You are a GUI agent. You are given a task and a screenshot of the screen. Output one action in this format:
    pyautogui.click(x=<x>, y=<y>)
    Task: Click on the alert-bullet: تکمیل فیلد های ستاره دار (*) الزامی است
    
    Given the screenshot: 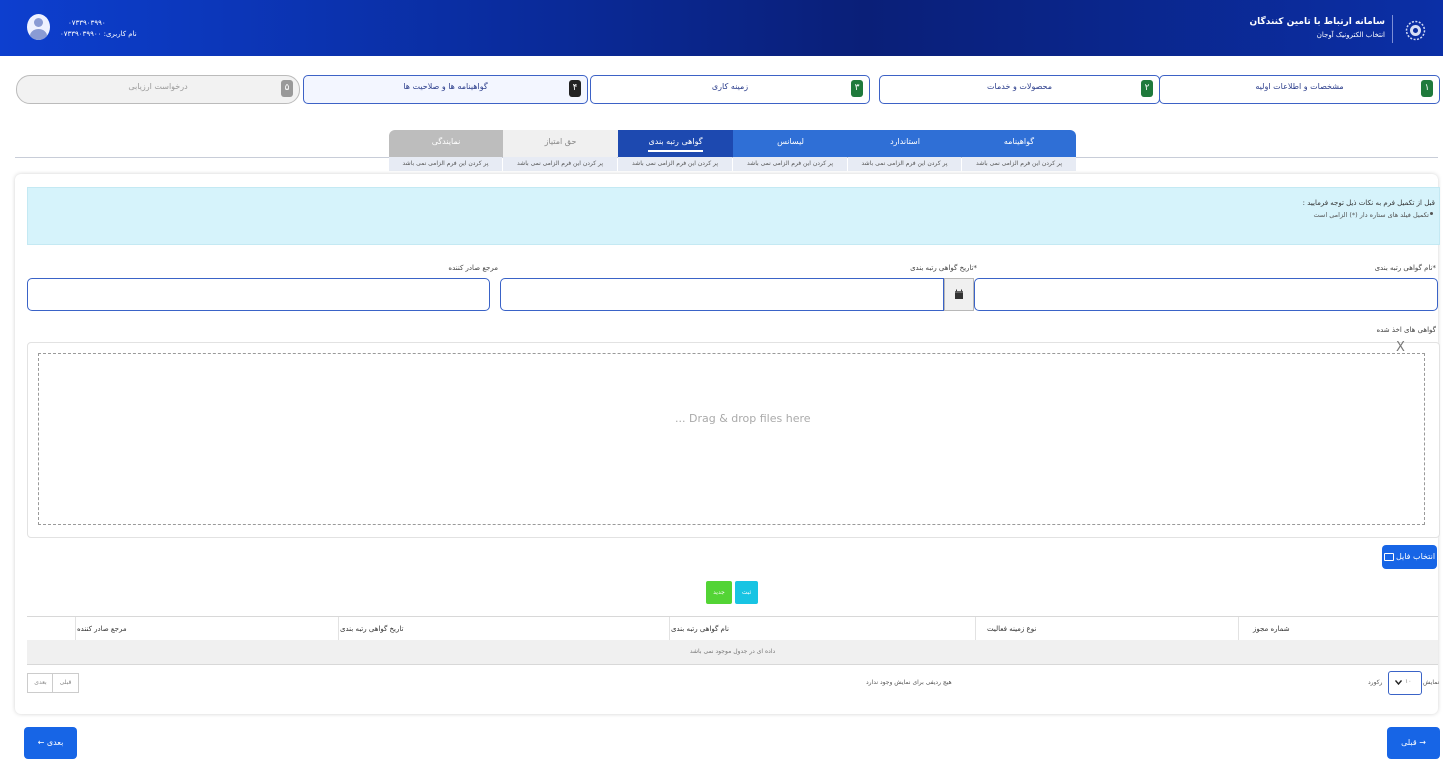 What is the action you would take?
    pyautogui.click(x=1371, y=215)
    